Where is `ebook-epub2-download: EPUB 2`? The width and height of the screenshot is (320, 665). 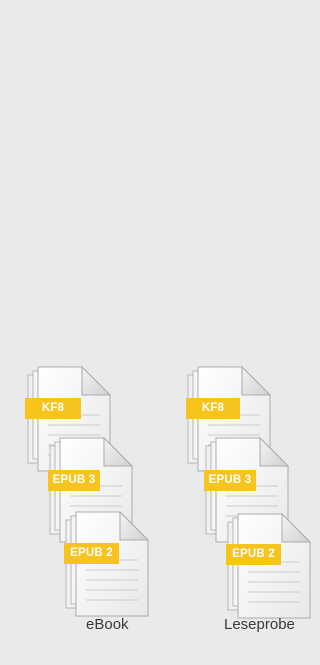
ebook-epub2-download: EPUB 2 is located at coordinates (117, 564).